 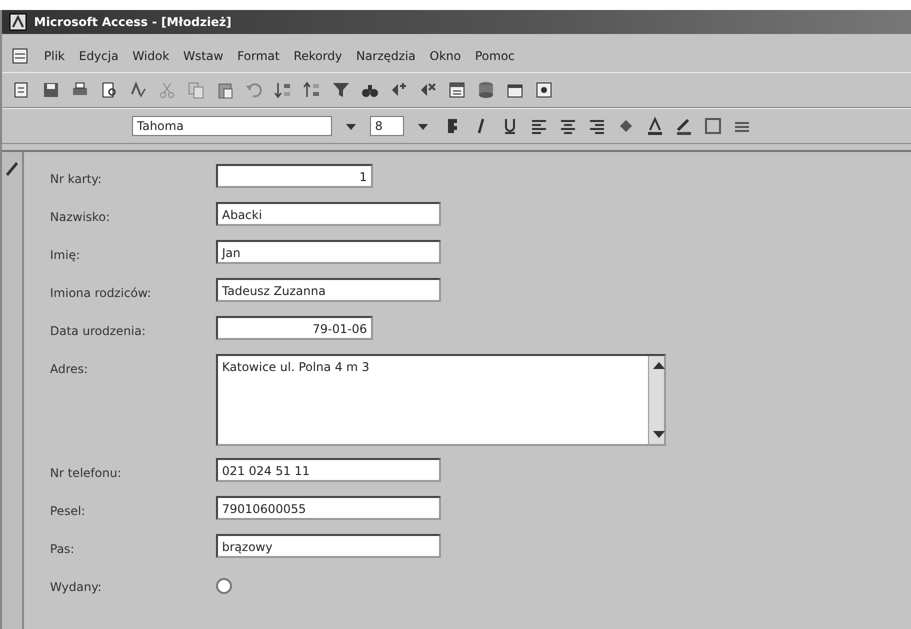 What do you see at coordinates (203, 56) in the screenshot?
I see `menu-item: Wstaw` at bounding box center [203, 56].